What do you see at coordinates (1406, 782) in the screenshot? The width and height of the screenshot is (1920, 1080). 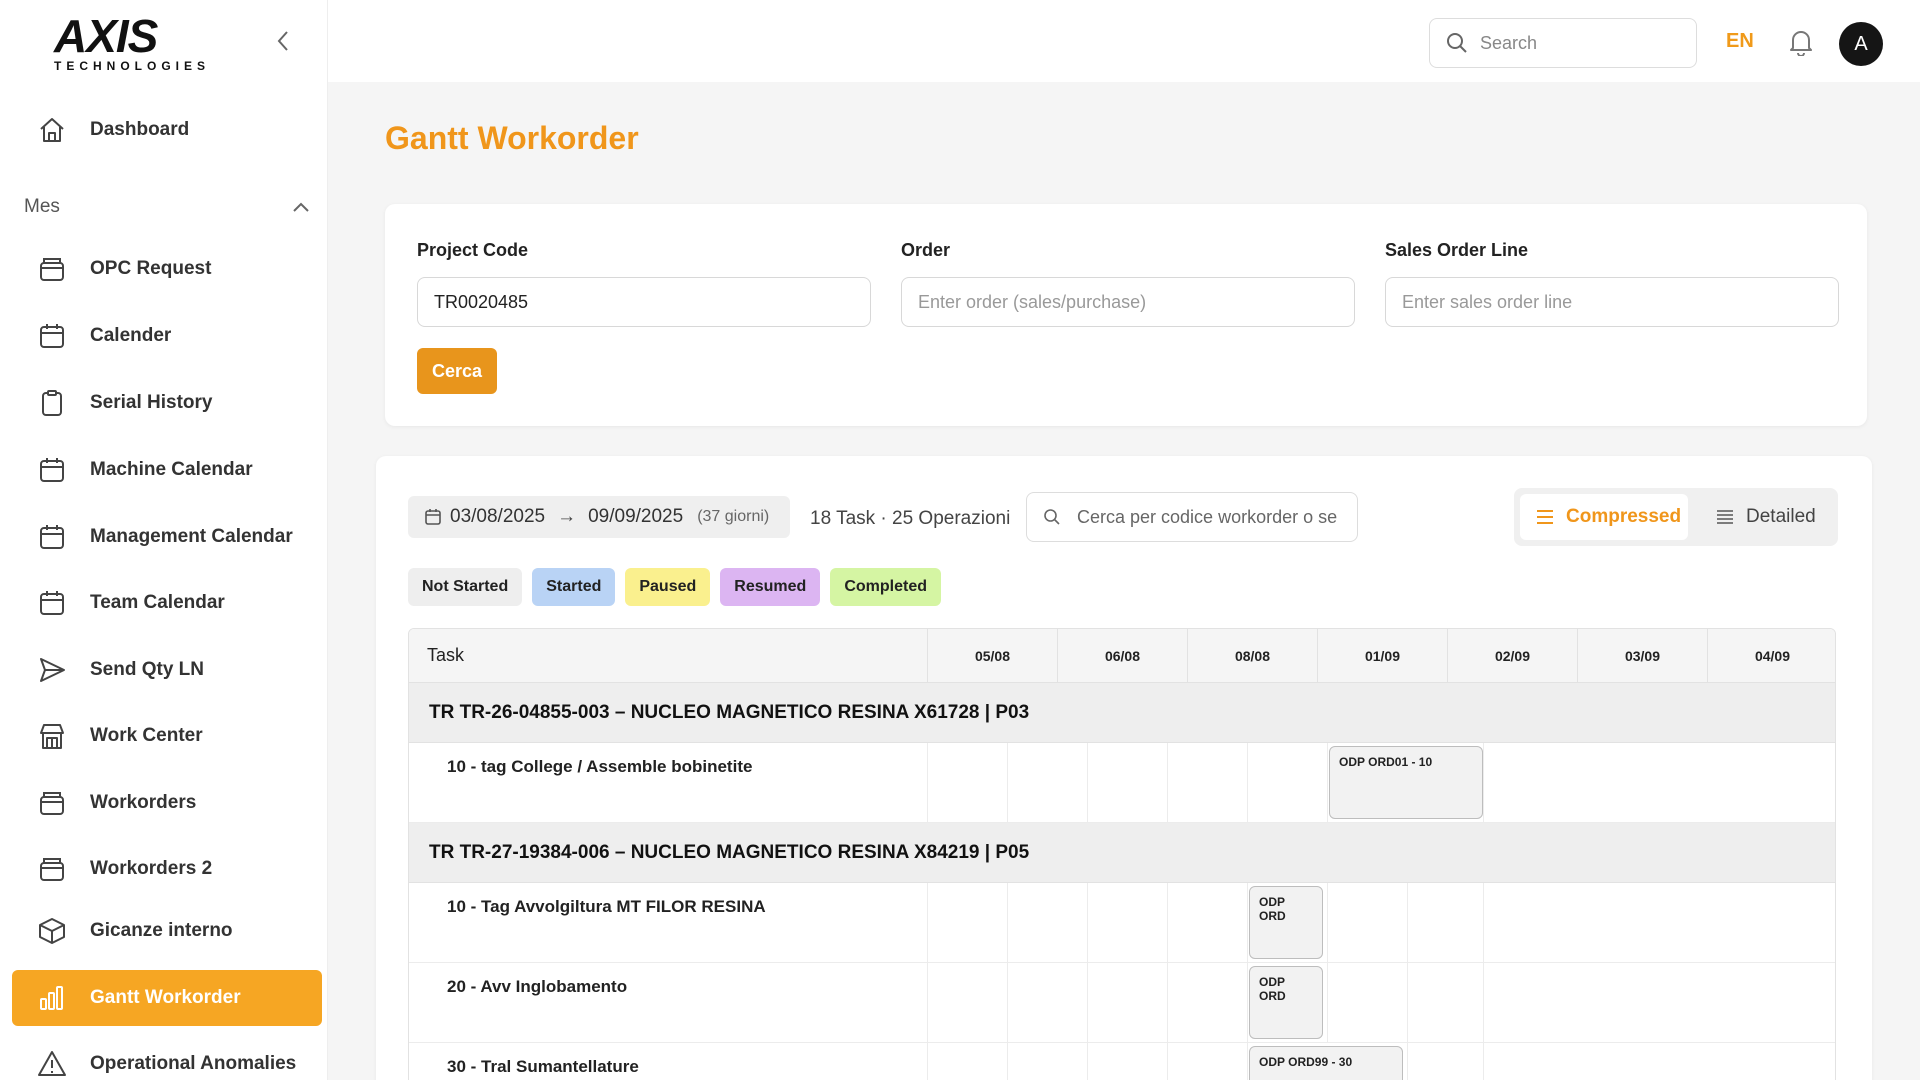 I see `gantt-bar: ODP ORD01 - 10` at bounding box center [1406, 782].